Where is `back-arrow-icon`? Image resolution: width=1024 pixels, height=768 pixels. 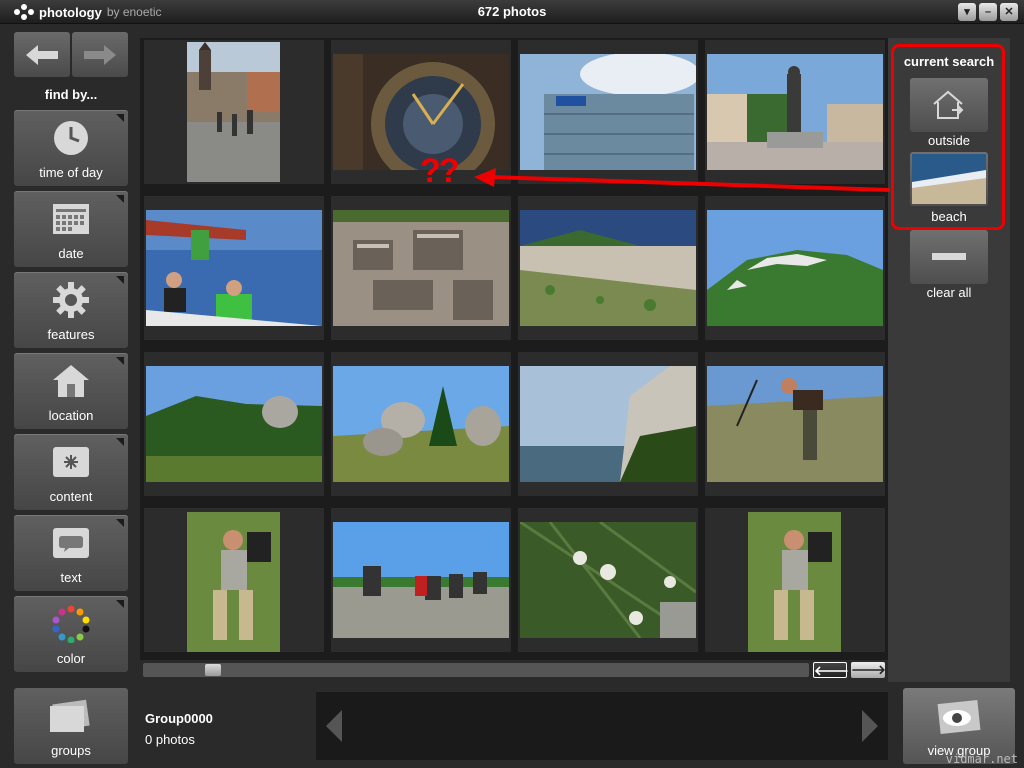
back-arrow-icon is located at coordinates (42, 54).